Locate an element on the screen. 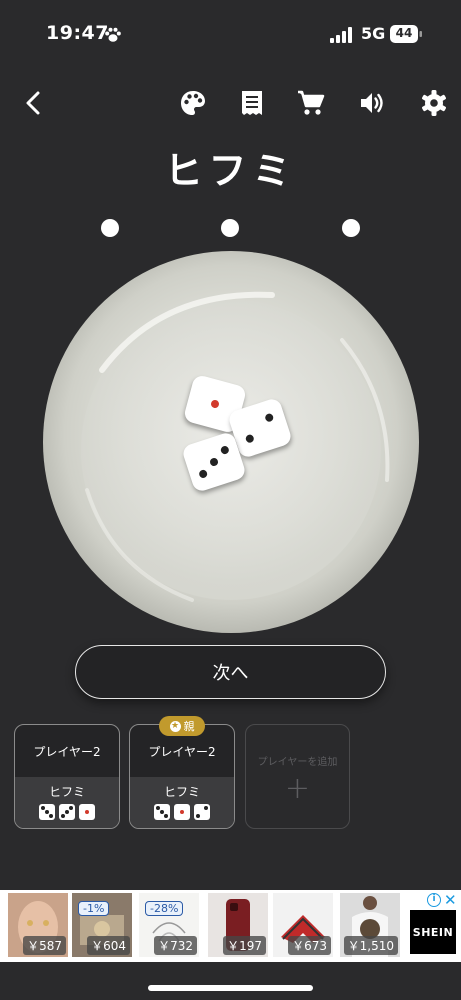  ad-product: -28% ￥732 is located at coordinates (169, 925).